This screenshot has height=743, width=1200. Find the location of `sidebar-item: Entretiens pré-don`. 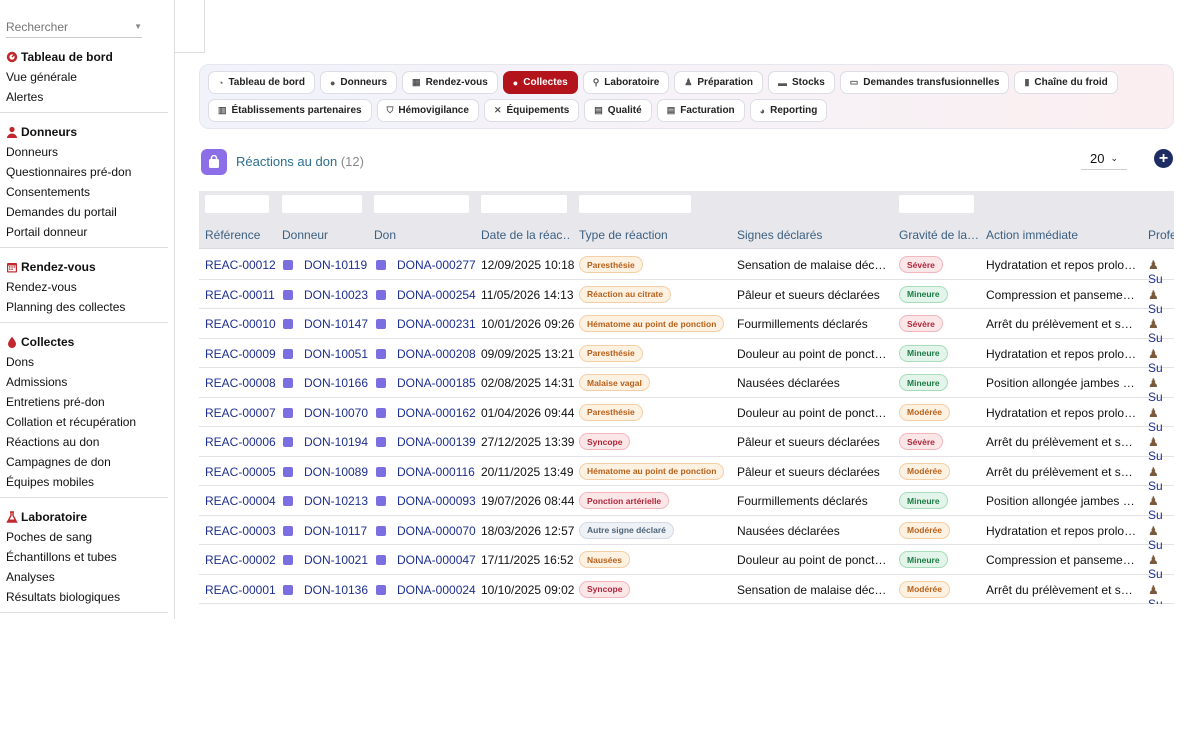

sidebar-item: Entretiens pré-don is located at coordinates (84, 403).